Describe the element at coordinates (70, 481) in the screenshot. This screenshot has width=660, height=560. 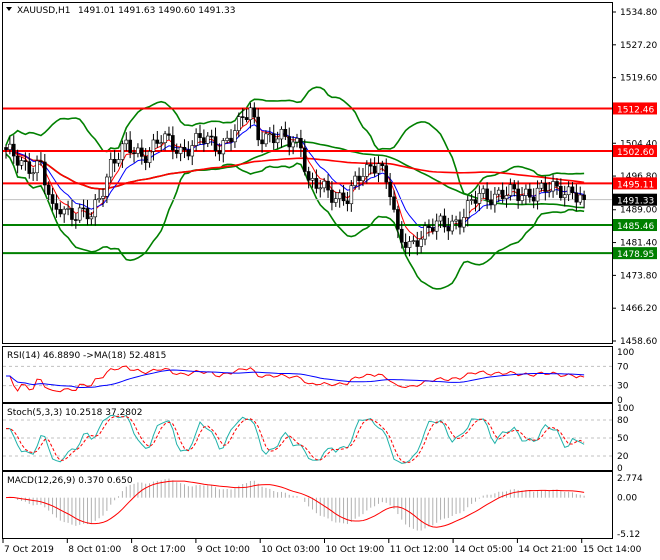
I see `macd-title: MACD(12,26,9) 0.370 0.650` at that location.